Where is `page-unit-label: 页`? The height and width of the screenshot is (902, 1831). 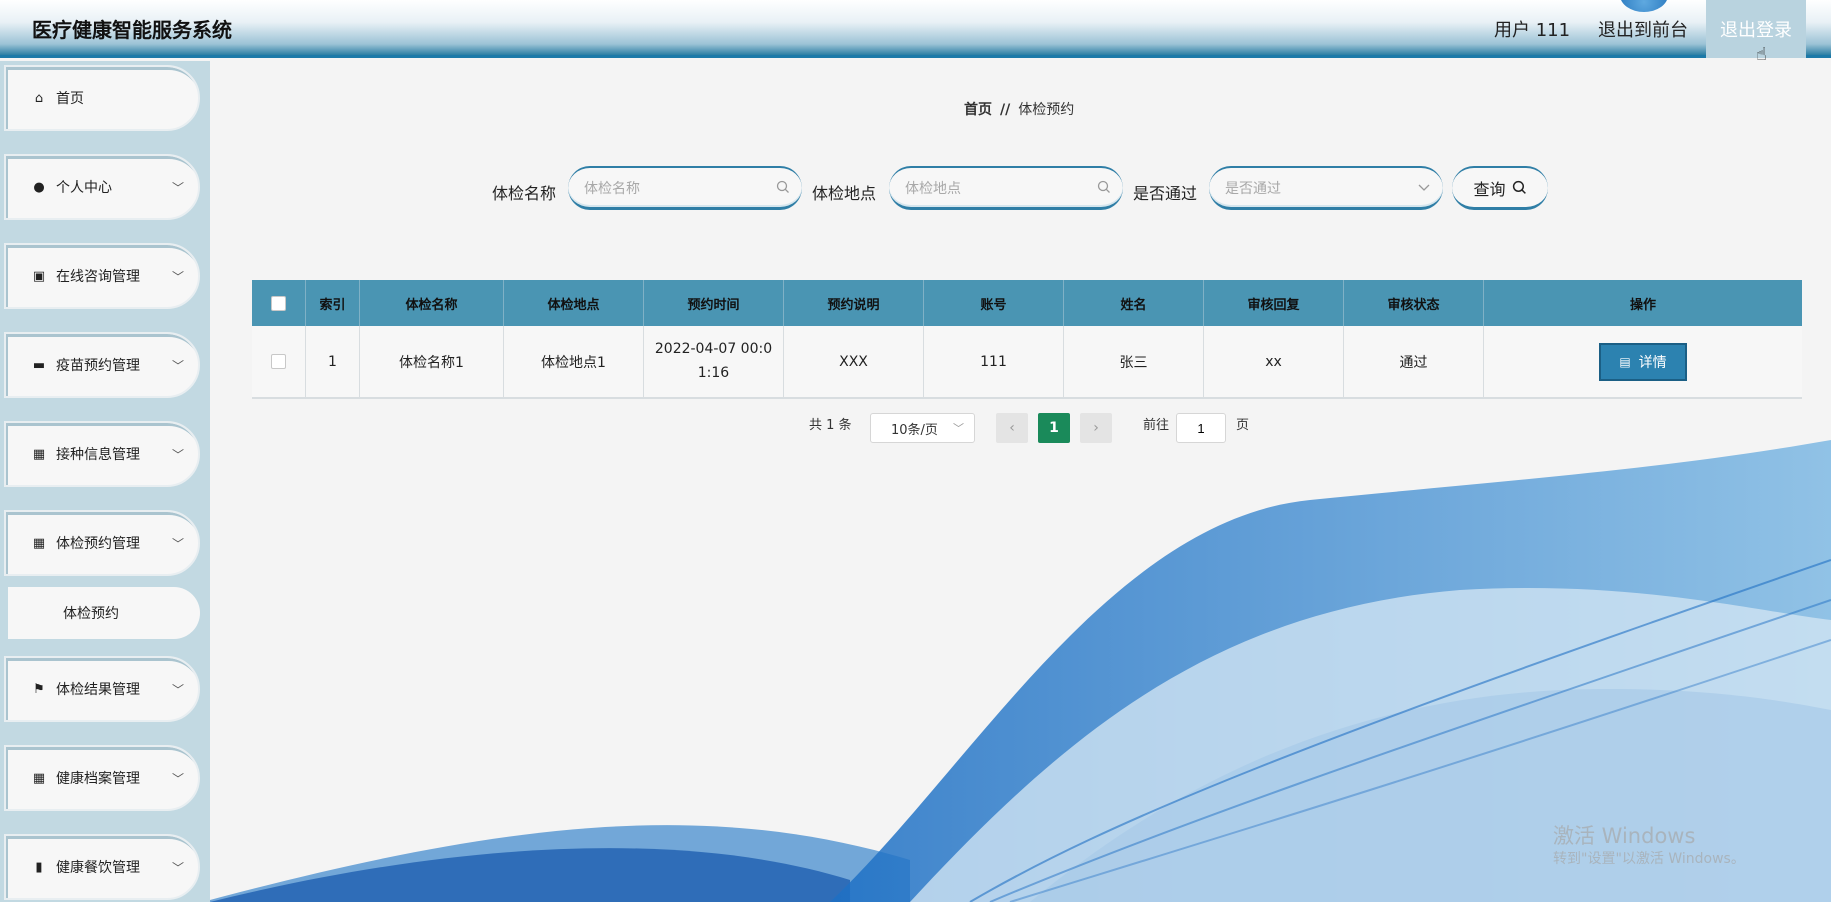 page-unit-label: 页 is located at coordinates (1243, 425).